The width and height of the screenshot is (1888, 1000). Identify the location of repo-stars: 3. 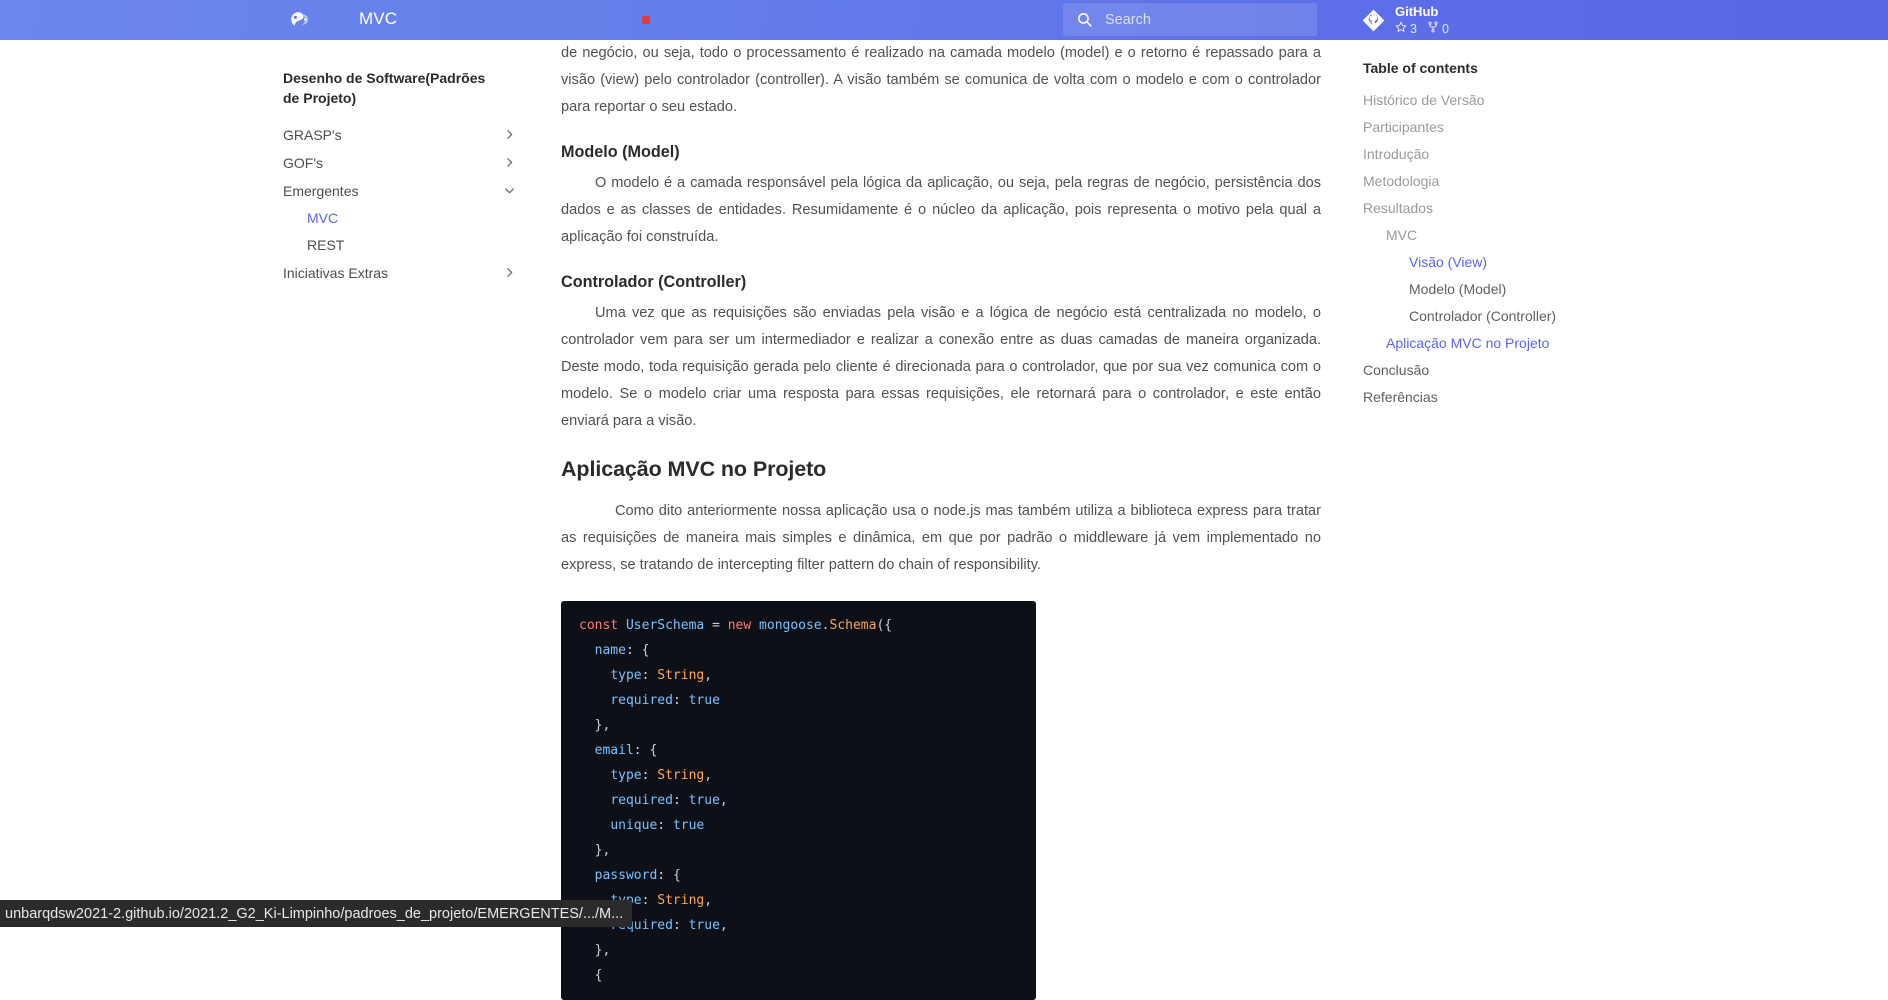
(1406, 29).